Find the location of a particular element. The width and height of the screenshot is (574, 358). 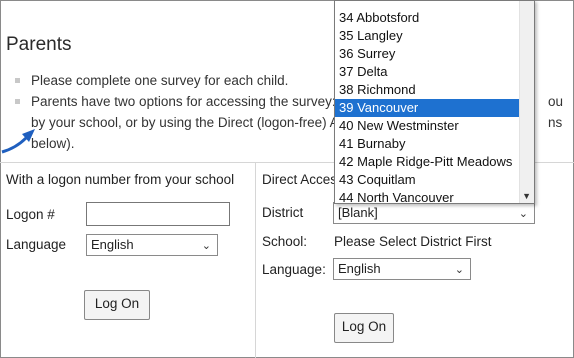

scroll-down-icon: ▼ is located at coordinates (526, 196).